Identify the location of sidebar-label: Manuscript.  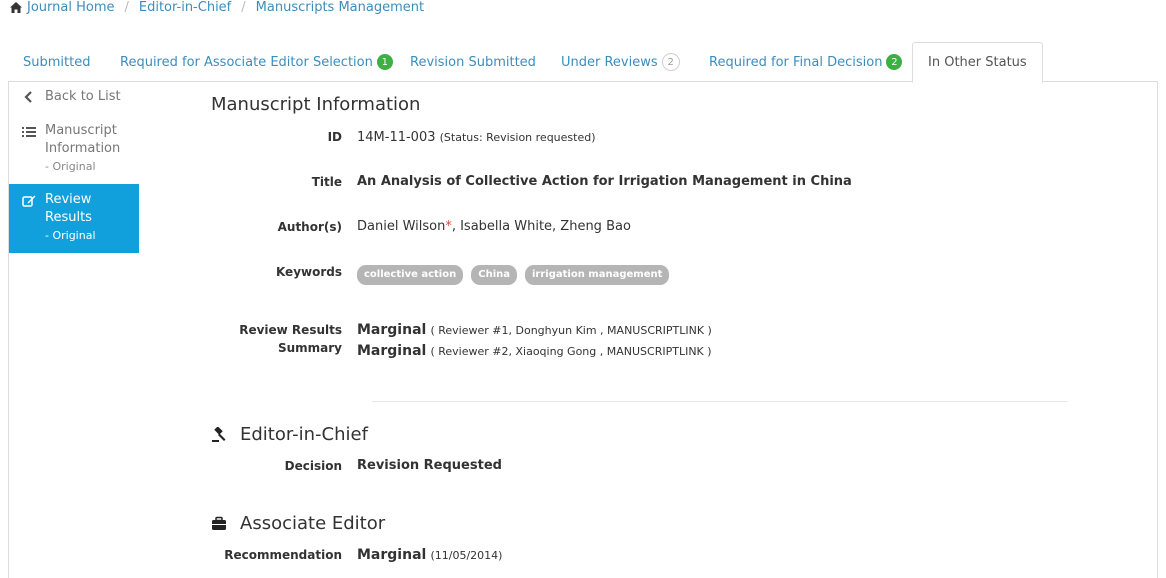
(81, 130).